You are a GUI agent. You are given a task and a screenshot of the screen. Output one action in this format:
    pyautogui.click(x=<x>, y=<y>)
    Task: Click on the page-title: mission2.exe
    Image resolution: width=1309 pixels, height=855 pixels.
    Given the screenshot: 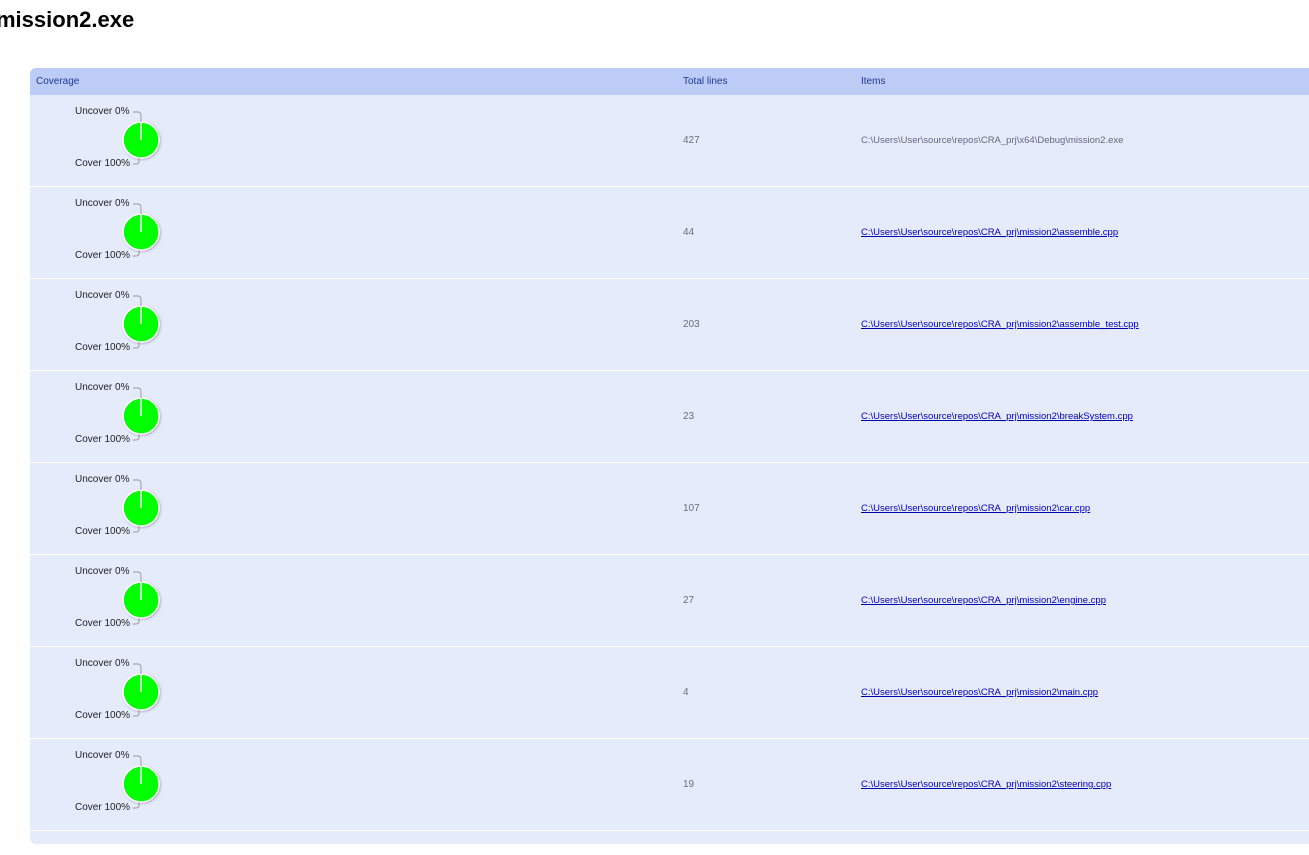 What is the action you would take?
    pyautogui.click(x=67, y=19)
    